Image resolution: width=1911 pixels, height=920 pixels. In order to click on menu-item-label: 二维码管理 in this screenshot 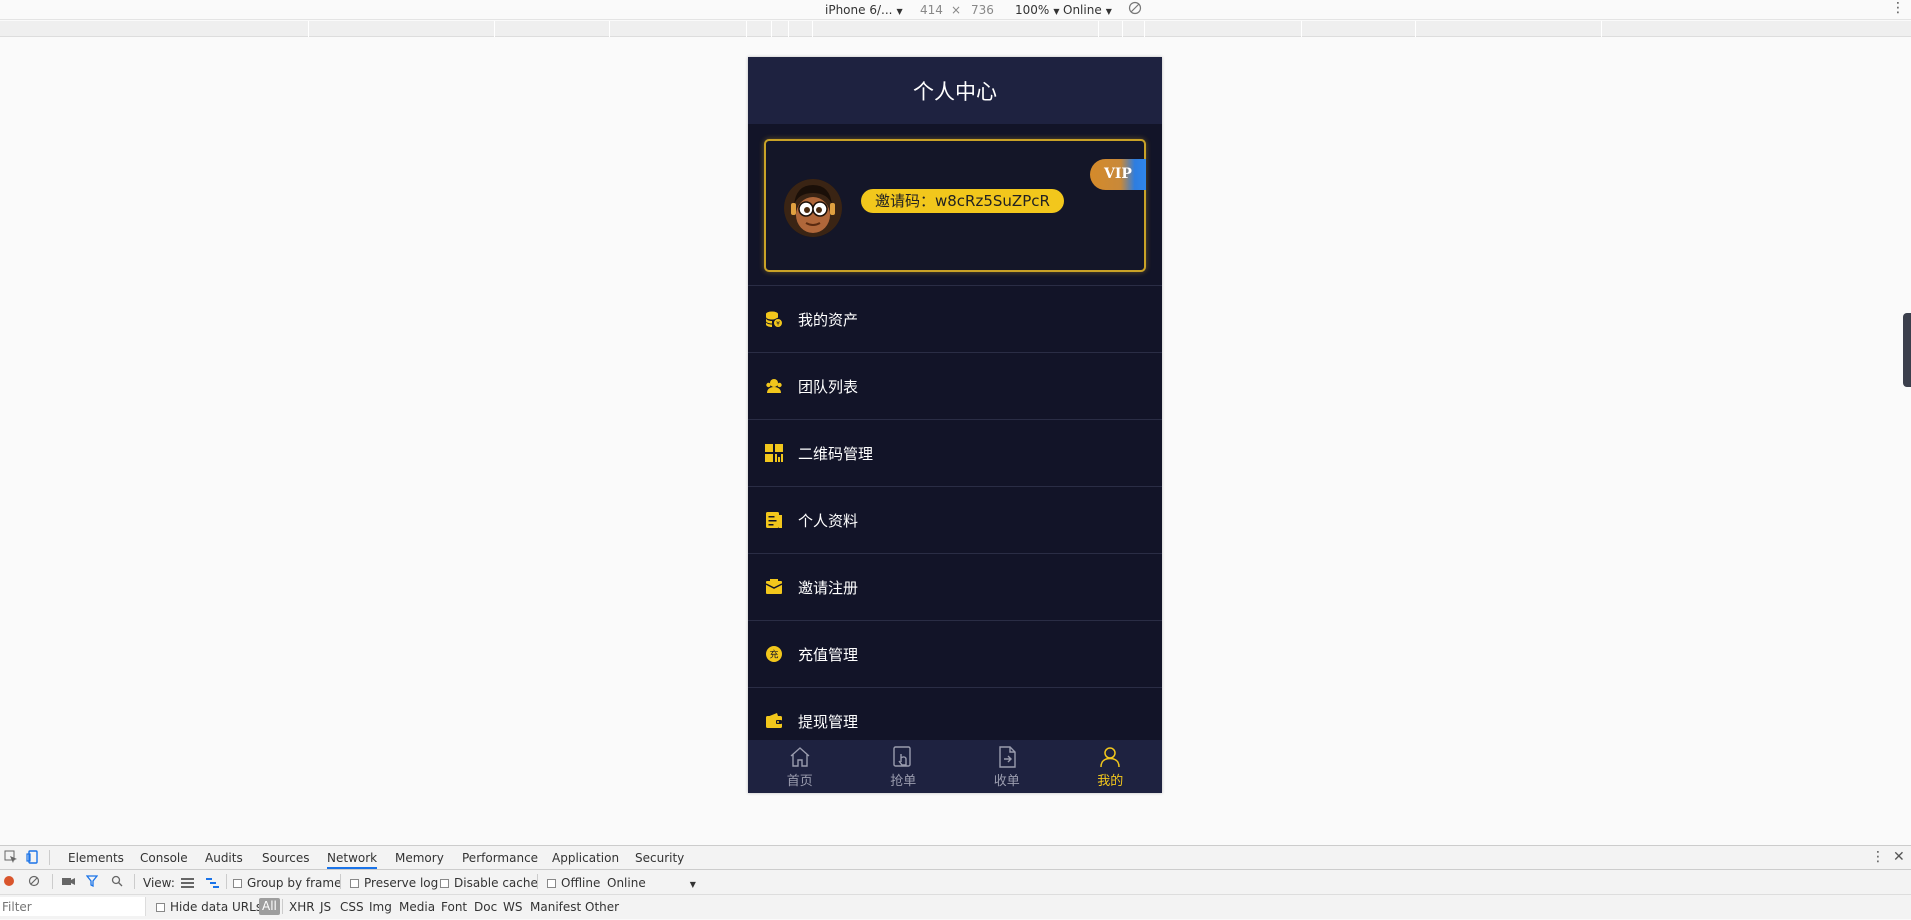, I will do `click(836, 453)`.